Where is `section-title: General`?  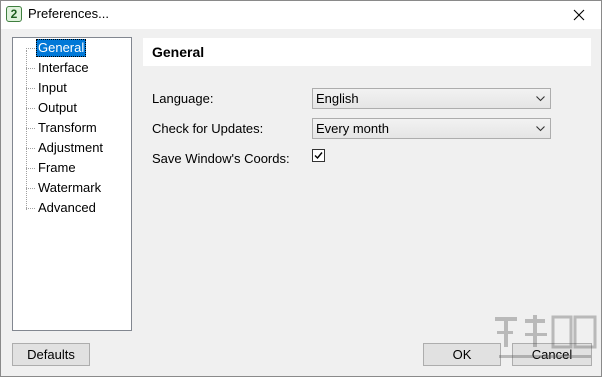
section-title: General is located at coordinates (178, 52).